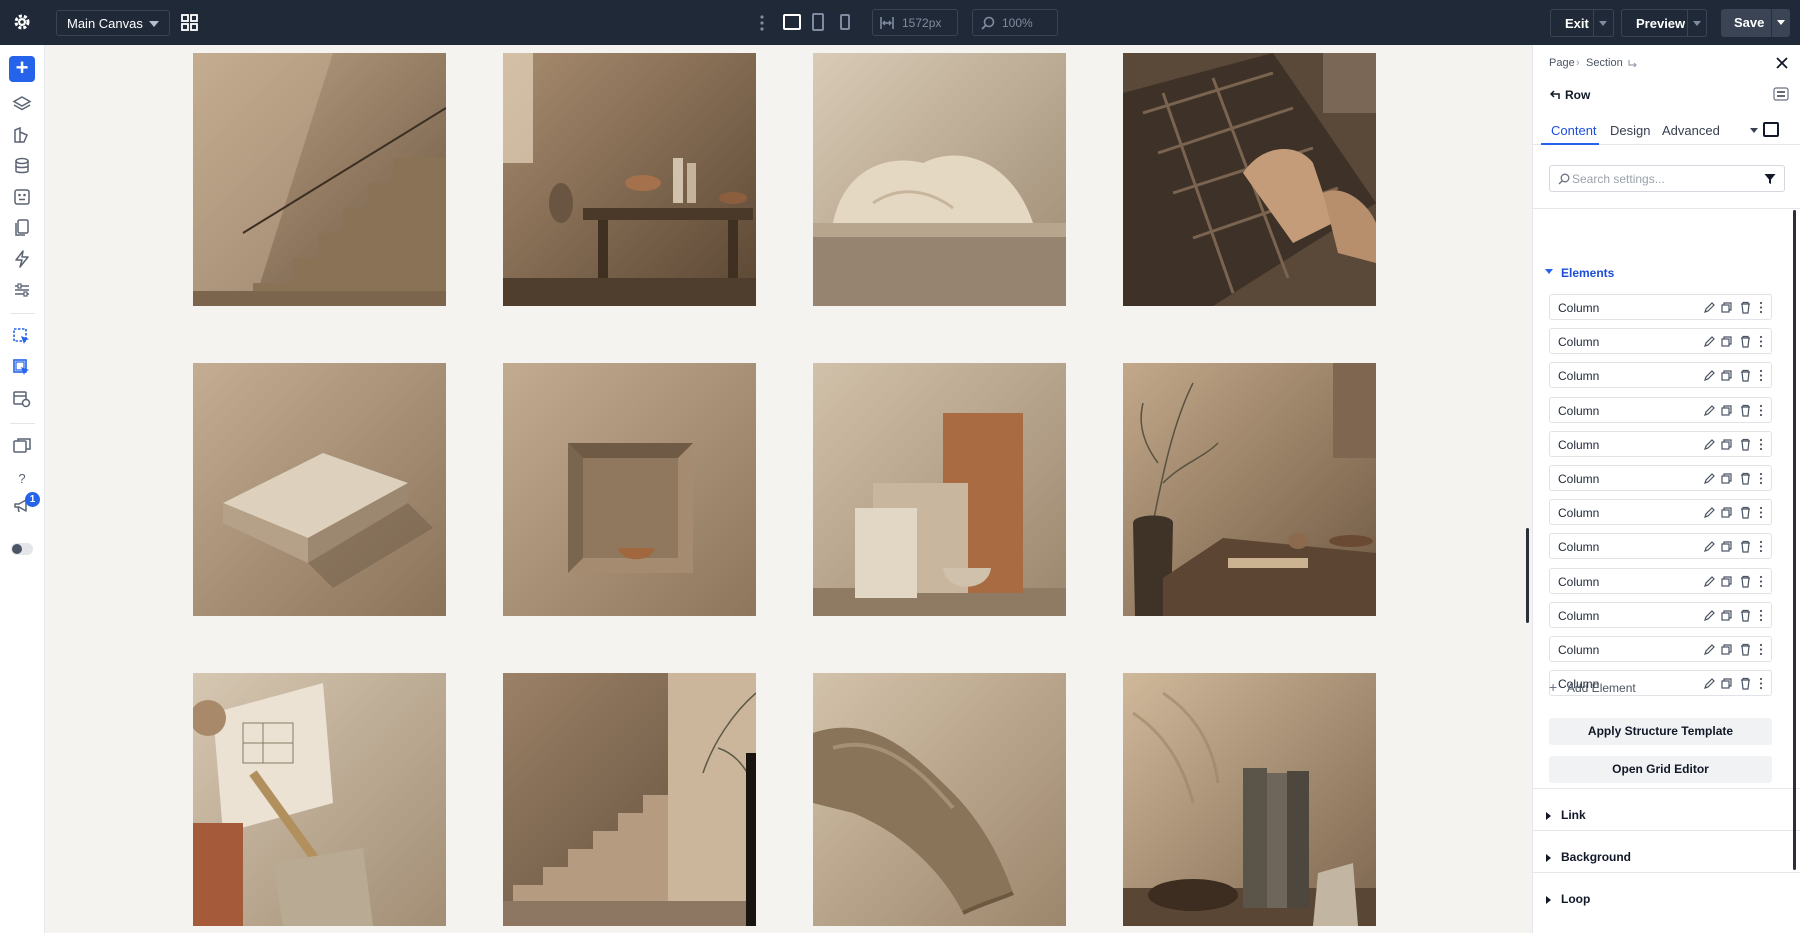 This screenshot has width=1800, height=933. I want to click on filter-icon, so click(1770, 179).